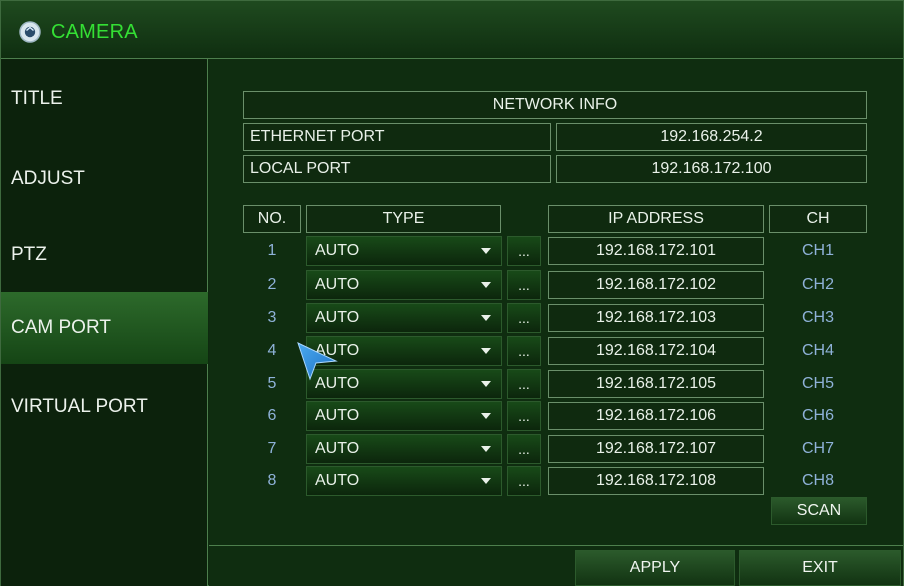  I want to click on footer-bar: APPLY EXIT, so click(556, 565).